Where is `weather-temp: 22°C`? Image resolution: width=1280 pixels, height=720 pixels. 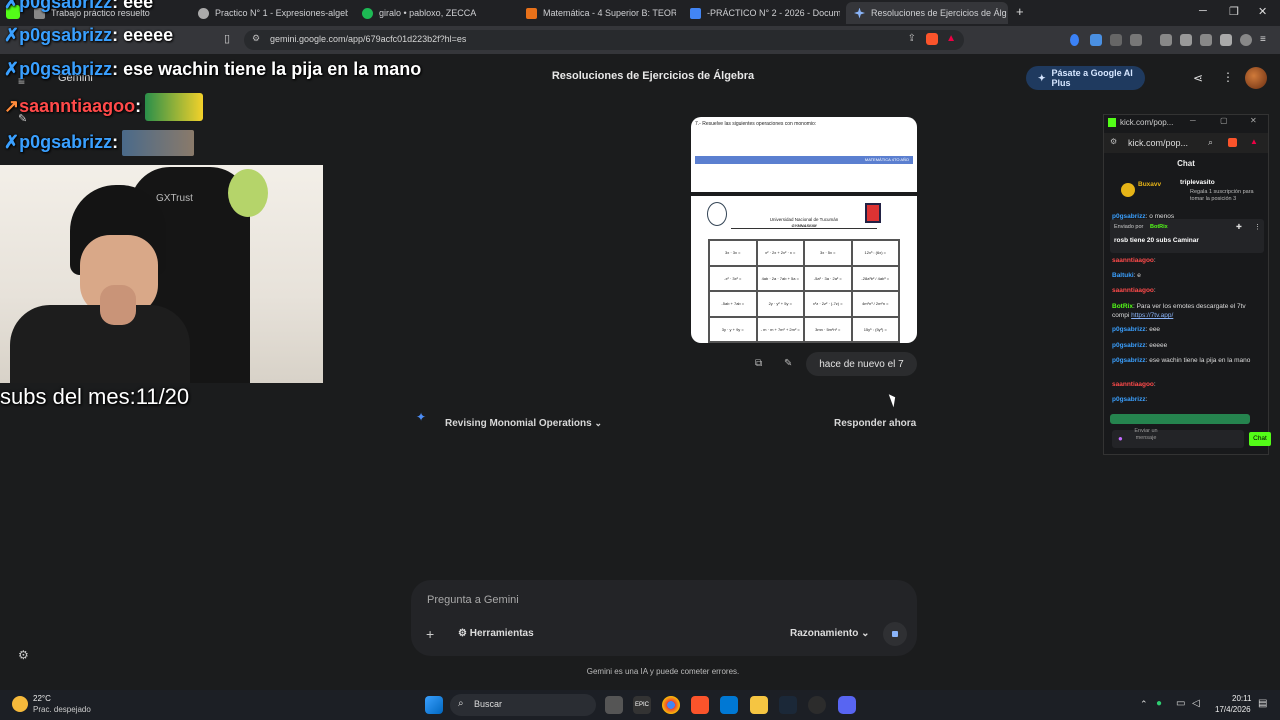 weather-temp: 22°C is located at coordinates (42, 698).